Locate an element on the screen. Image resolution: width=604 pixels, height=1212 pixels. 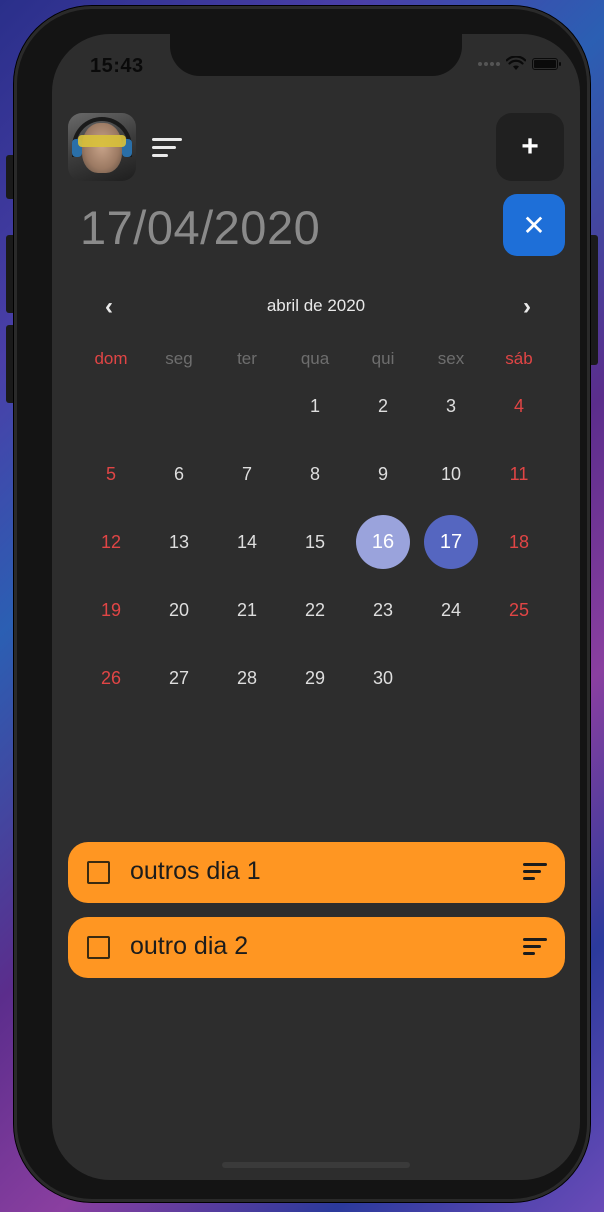
weekday-label: seg is located at coordinates (179, 358).